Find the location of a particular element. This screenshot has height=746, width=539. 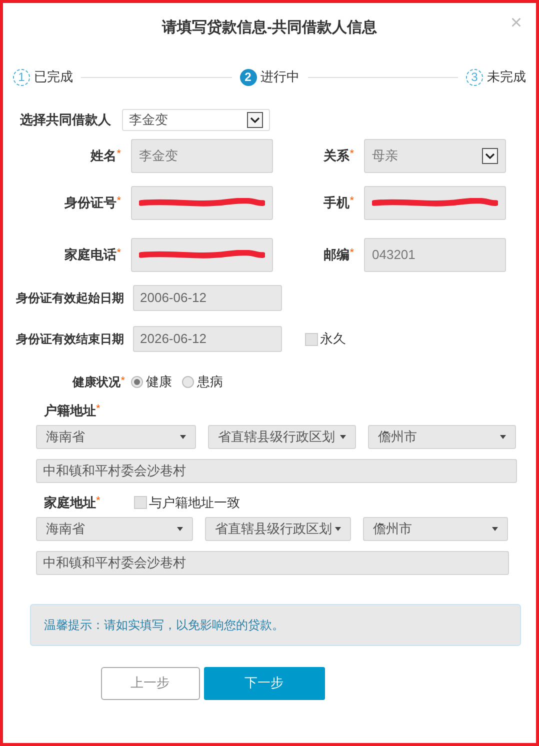

back-button: 上一步 is located at coordinates (150, 683).